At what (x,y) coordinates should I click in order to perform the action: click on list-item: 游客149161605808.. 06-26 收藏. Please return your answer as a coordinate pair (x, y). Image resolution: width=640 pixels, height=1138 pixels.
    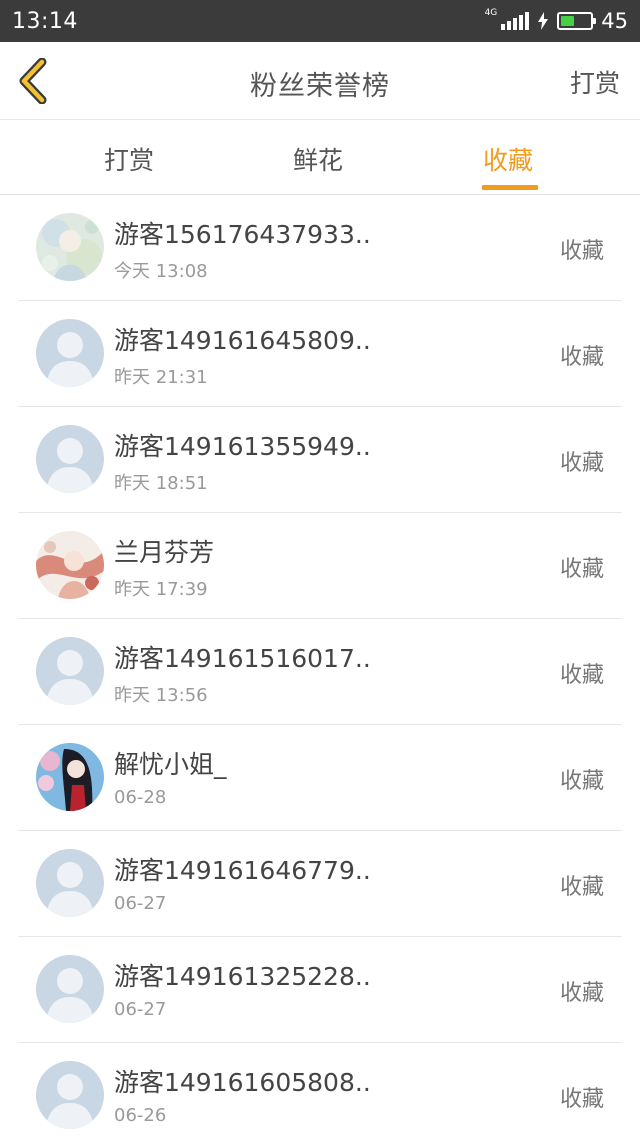
    Looking at the image, I should click on (320, 1090).